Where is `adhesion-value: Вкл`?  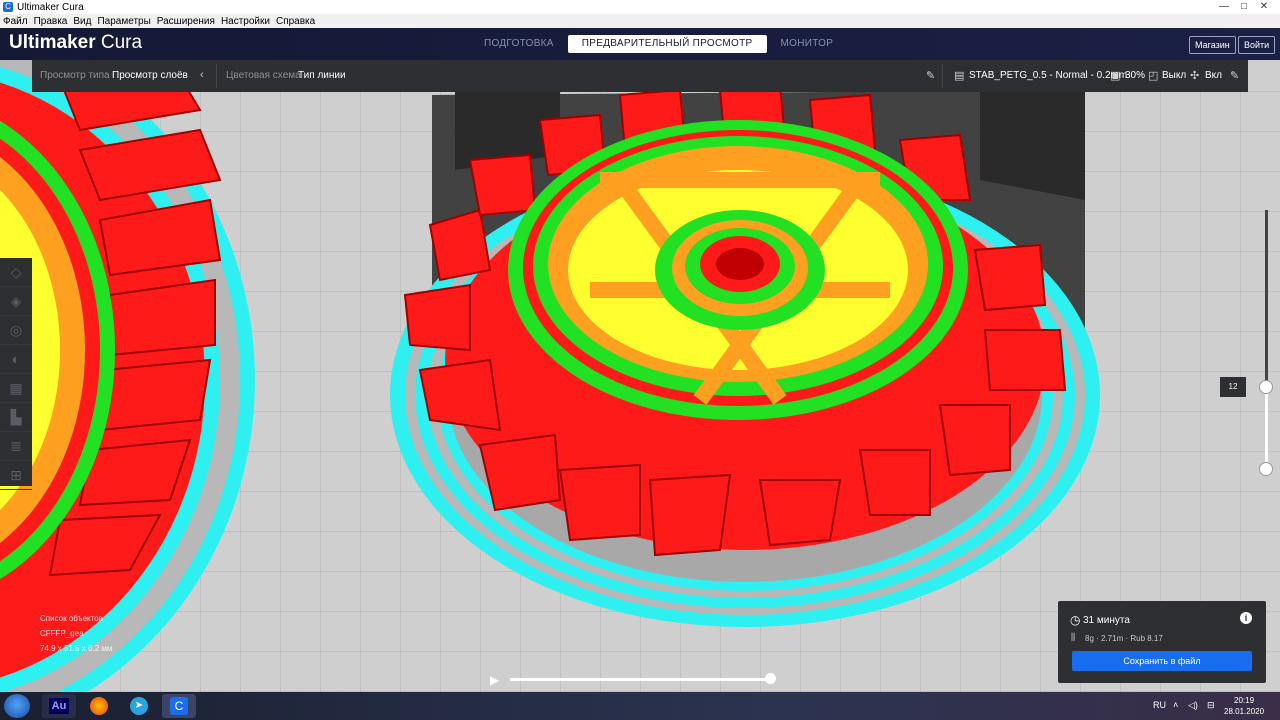
adhesion-value: Вкл is located at coordinates (1213, 75).